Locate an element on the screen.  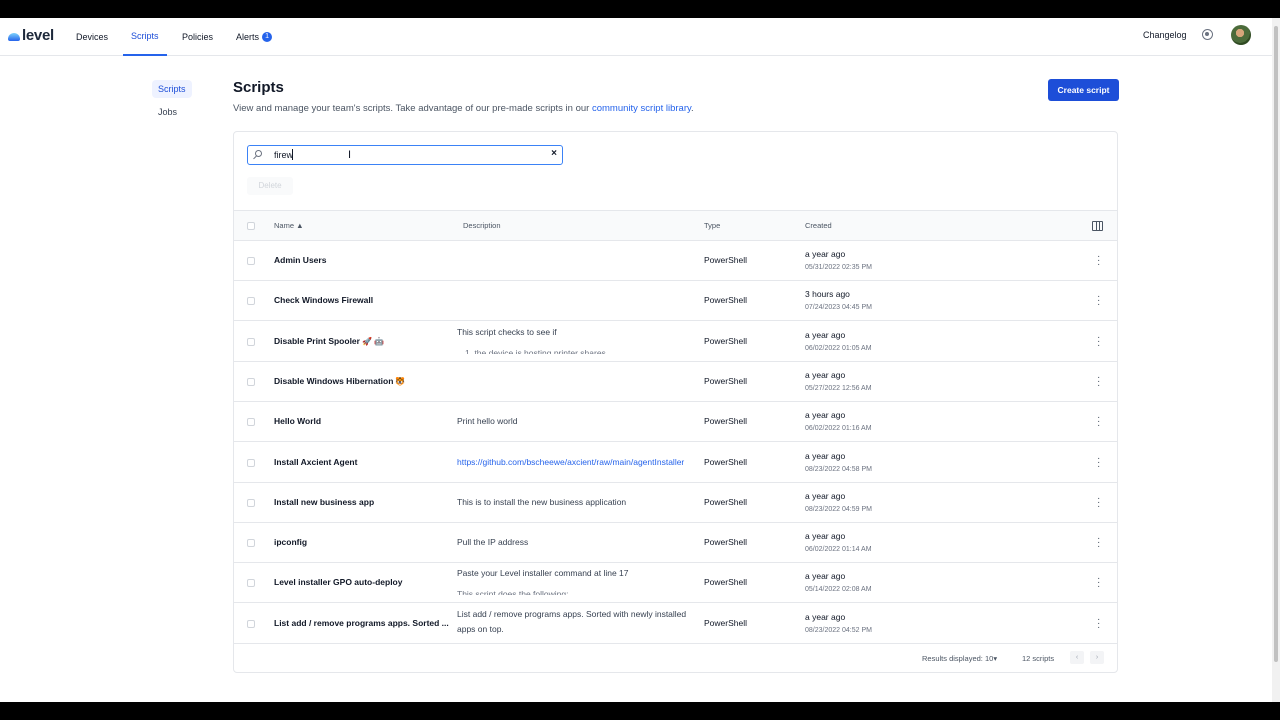
script-name-text: Install Axcient Agent is located at coordinates (316, 461).